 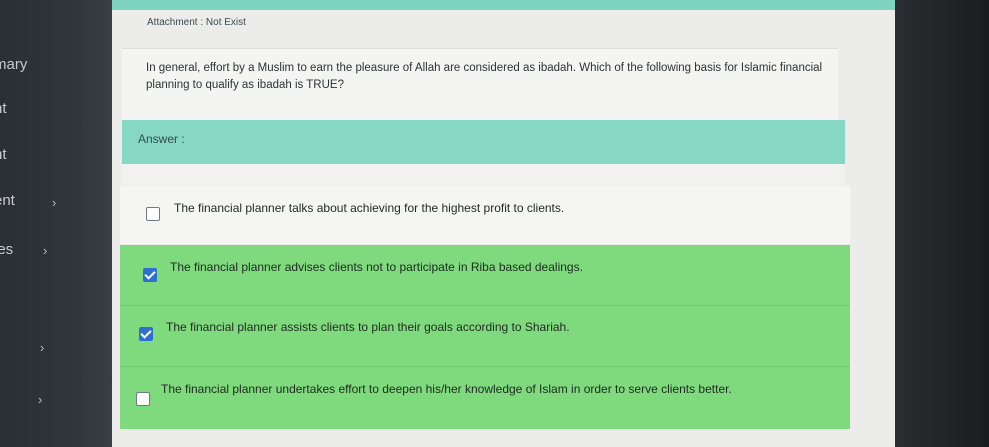 What do you see at coordinates (3, 108) in the screenshot?
I see `sidebar-item-content-1: nt` at bounding box center [3, 108].